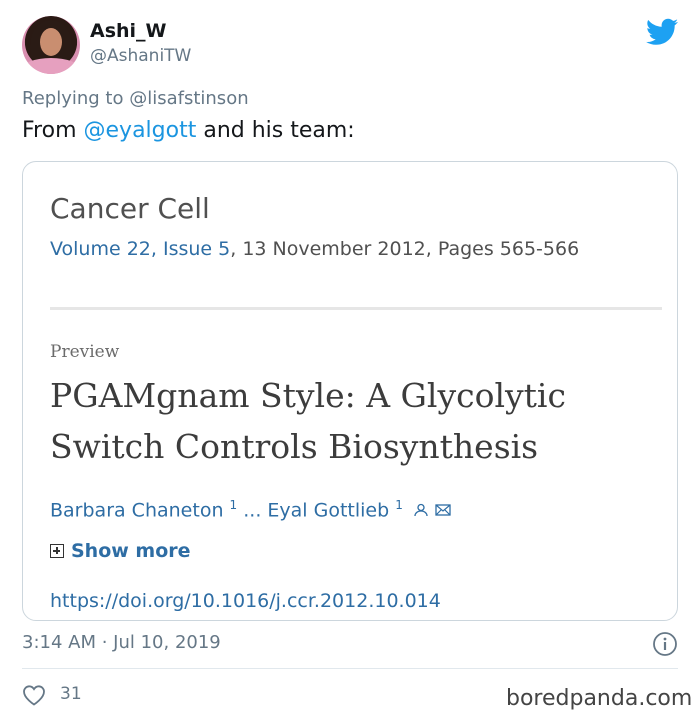  Describe the element at coordinates (421, 510) in the screenshot. I see `person-icon` at that location.